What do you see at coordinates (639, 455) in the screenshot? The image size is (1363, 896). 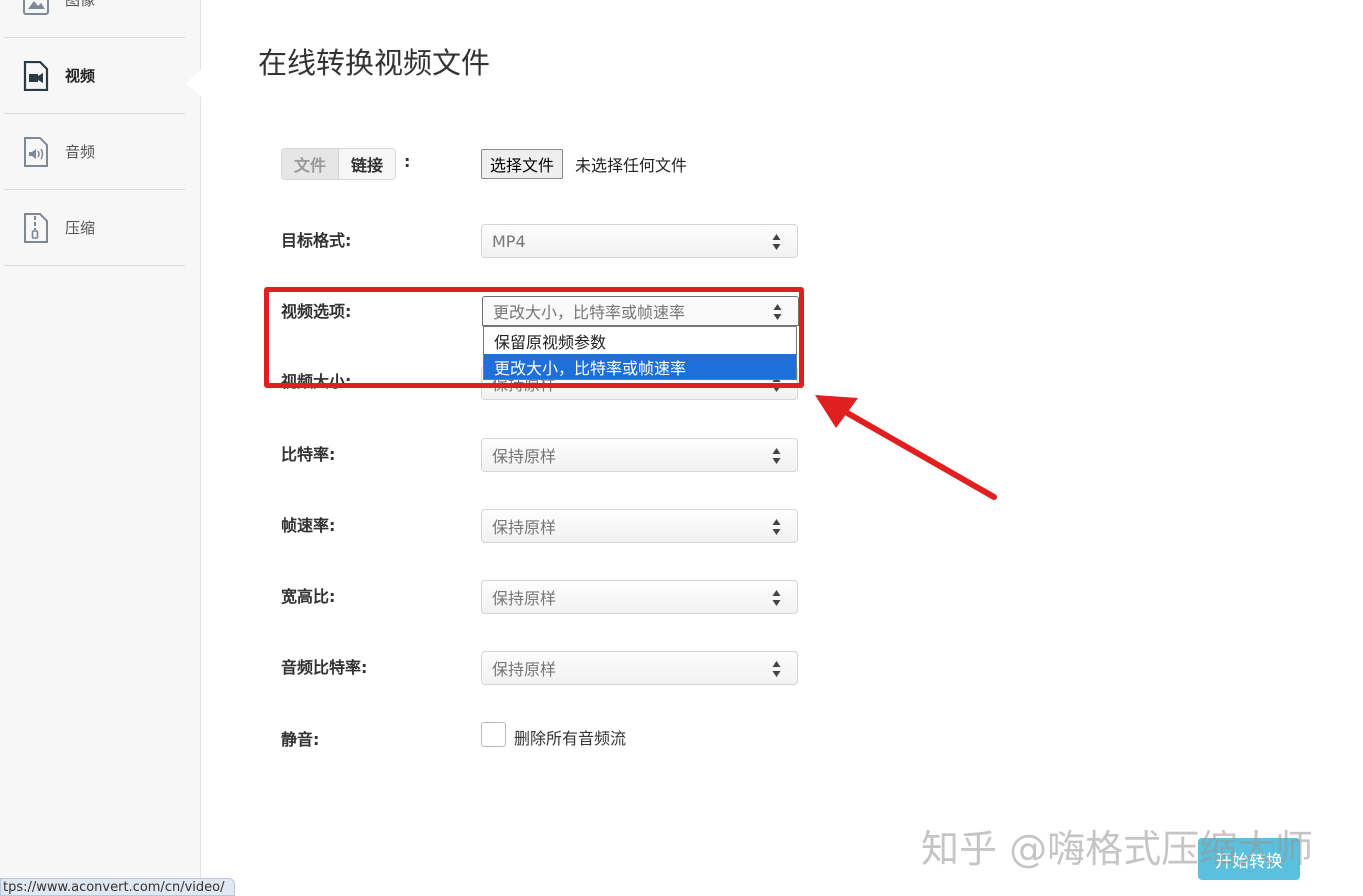 I see `bitrate-select: 保持原样` at bounding box center [639, 455].